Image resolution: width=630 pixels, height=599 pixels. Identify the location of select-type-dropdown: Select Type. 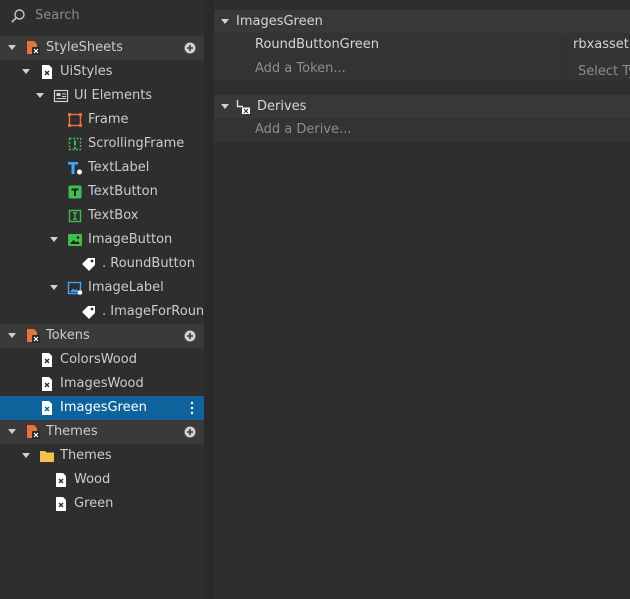
(604, 72).